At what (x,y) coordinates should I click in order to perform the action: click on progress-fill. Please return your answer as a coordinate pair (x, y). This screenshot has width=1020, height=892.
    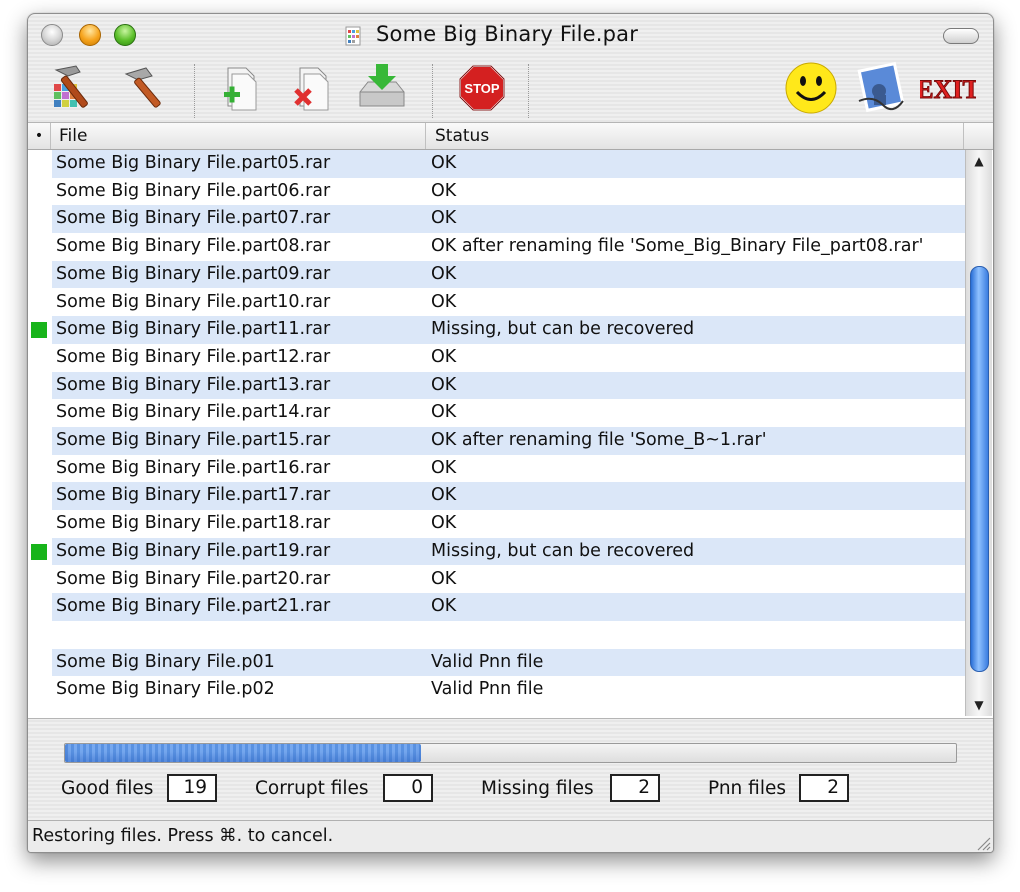
    Looking at the image, I should click on (243, 753).